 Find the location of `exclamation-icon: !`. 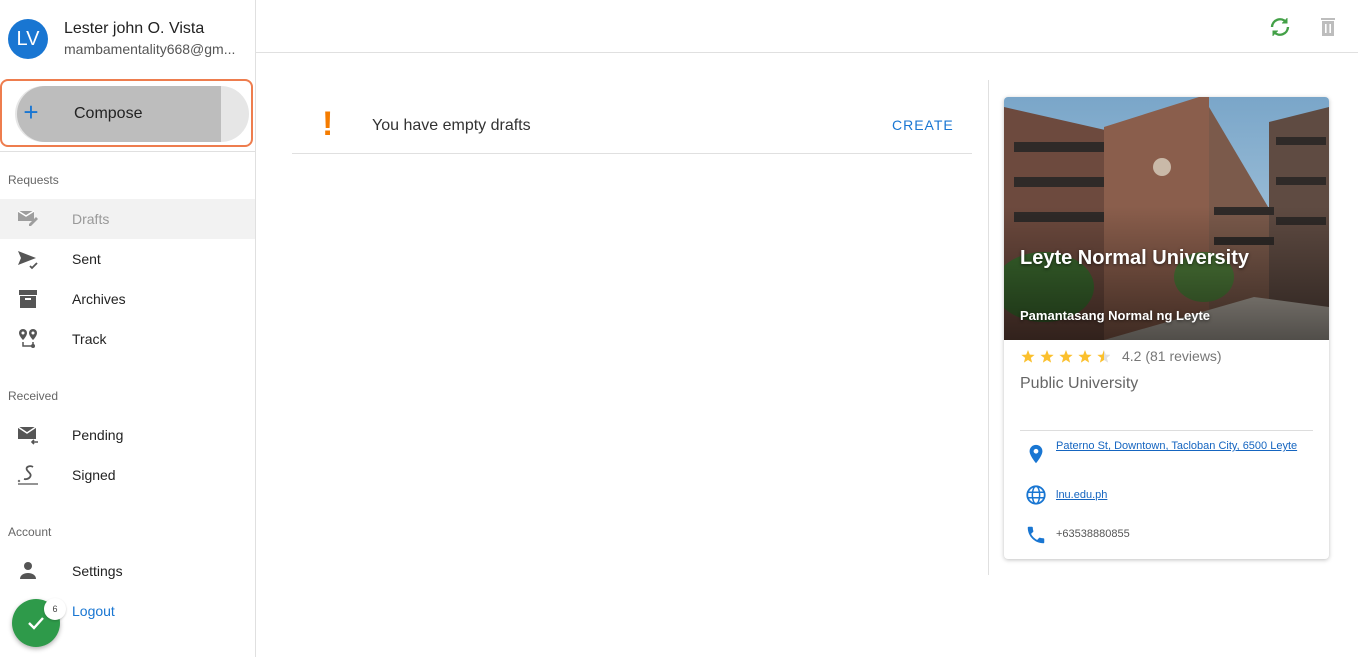

exclamation-icon: ! is located at coordinates (328, 124).